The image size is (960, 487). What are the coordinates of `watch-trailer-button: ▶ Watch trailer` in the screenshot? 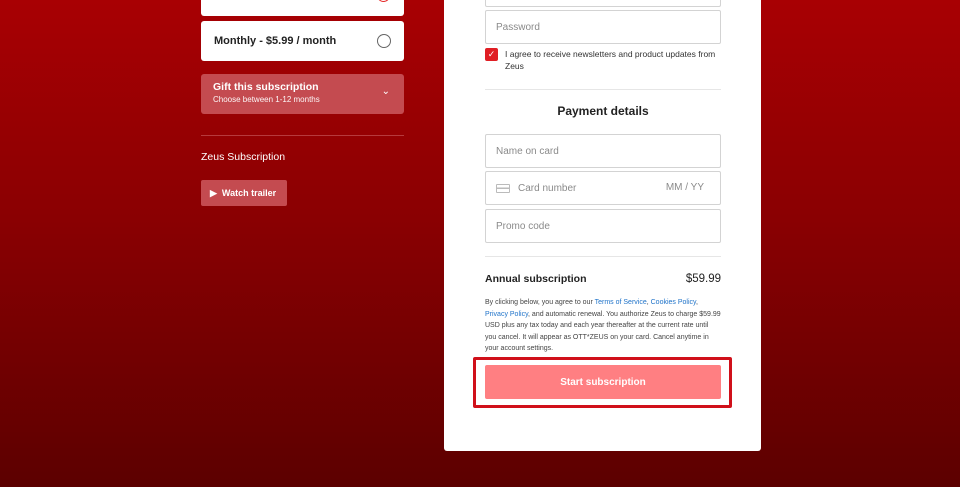 It's located at (244, 193).